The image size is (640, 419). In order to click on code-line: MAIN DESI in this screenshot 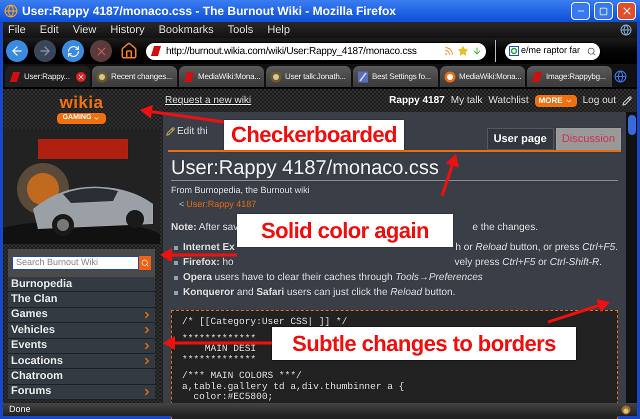, I will do `click(230, 349)`.